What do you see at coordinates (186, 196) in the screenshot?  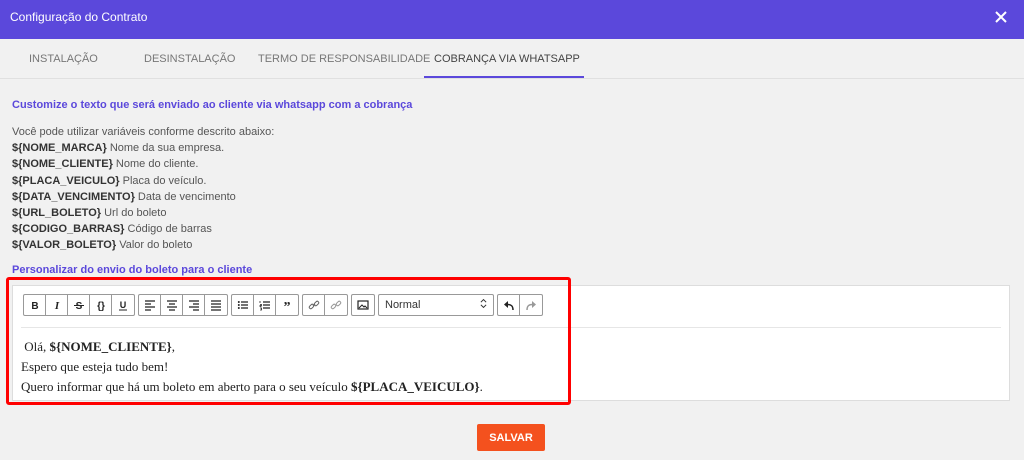 I see `variable-desc: Data de vencimento` at bounding box center [186, 196].